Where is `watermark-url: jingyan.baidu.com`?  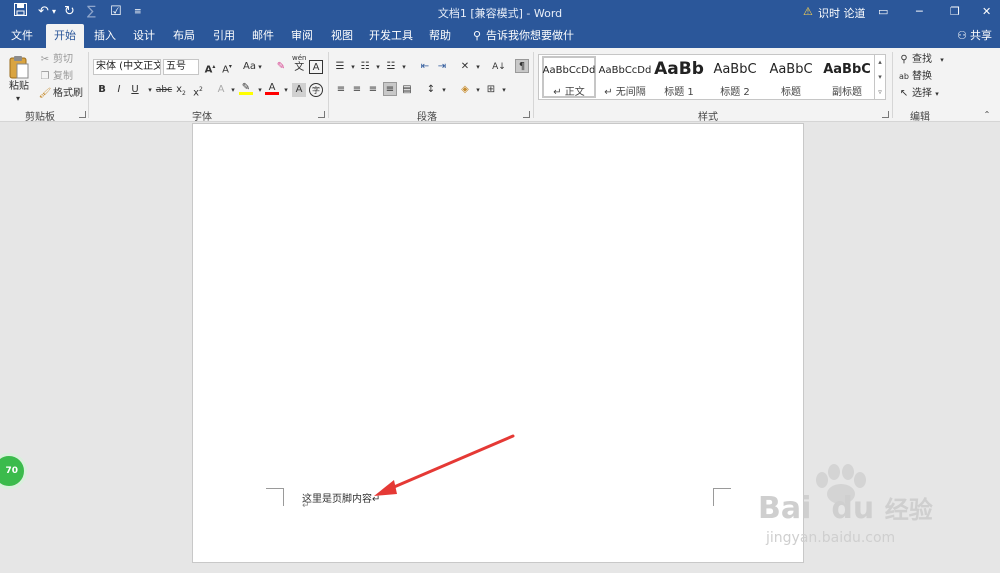
watermark-url: jingyan.baidu.com is located at coordinates (831, 538).